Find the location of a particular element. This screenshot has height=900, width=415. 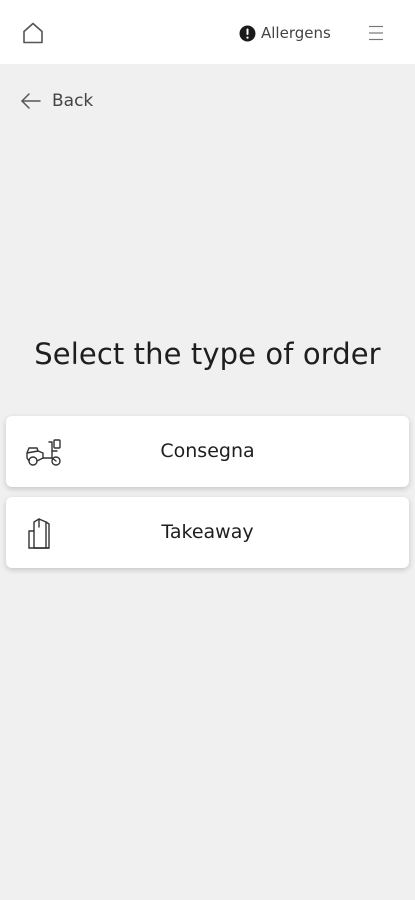

home-icon is located at coordinates (33, 33).